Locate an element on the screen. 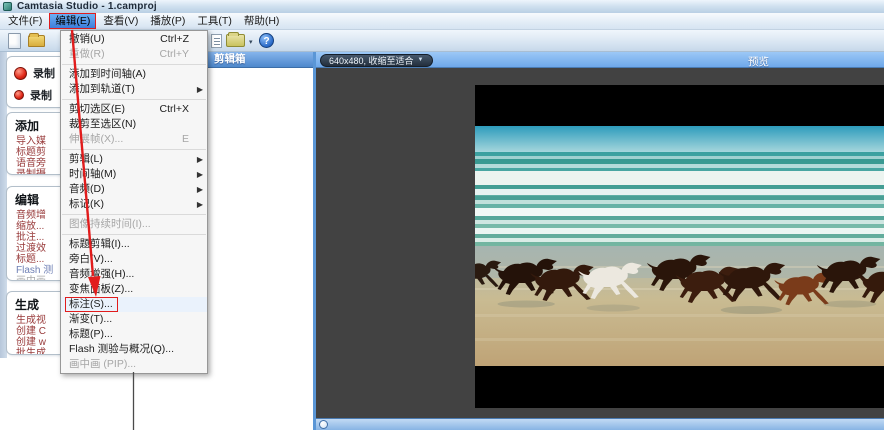 The width and height of the screenshot is (884, 430). new-project-icon is located at coordinates (14, 41).